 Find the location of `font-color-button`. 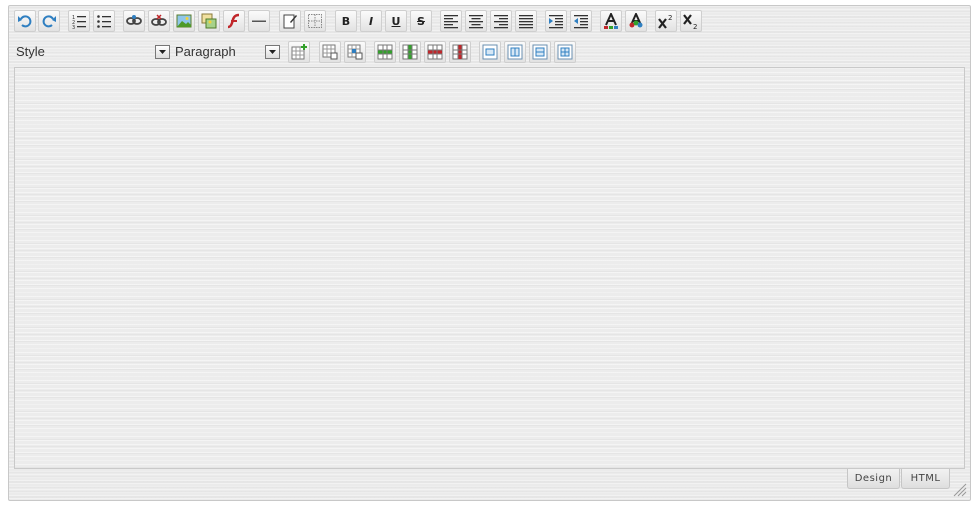

font-color-button is located at coordinates (611, 21).